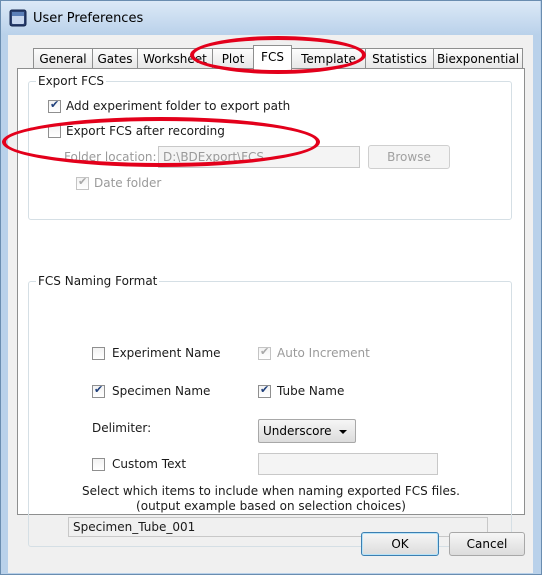 The height and width of the screenshot is (575, 542). I want to click on experiment-name-checkbox, so click(98, 353).